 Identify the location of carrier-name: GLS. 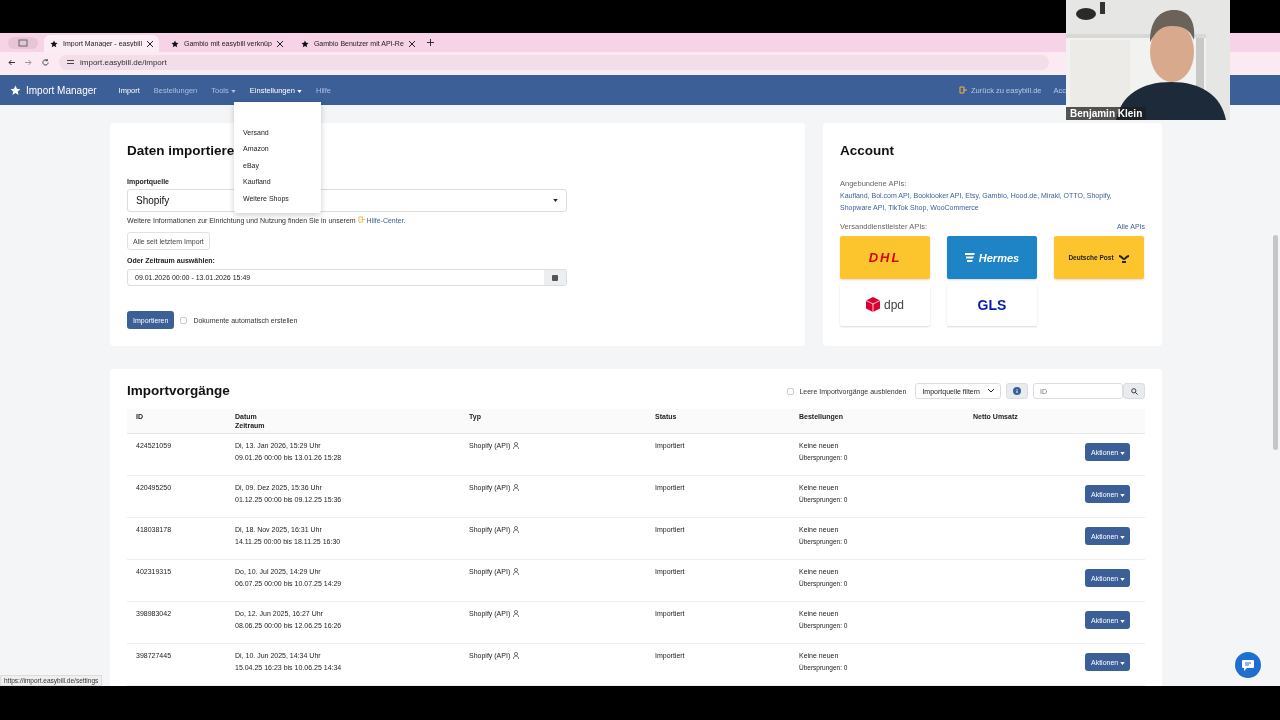
(992, 304).